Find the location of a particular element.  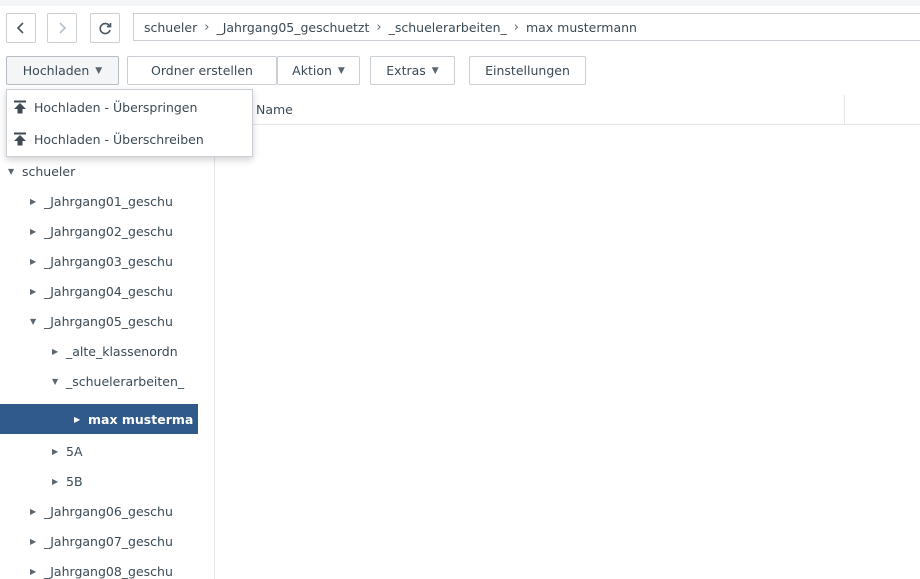

menu-item-label: Hochladen - Überschreiben is located at coordinates (119, 139).